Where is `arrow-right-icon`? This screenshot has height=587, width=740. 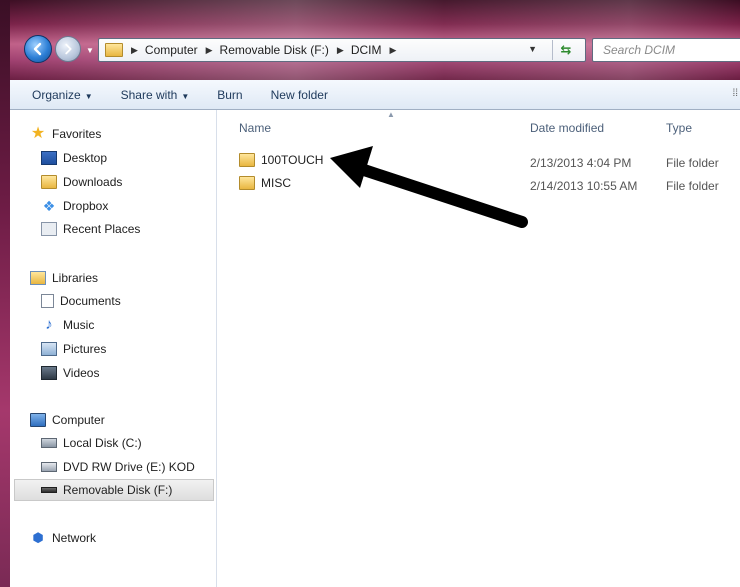
arrow-right-icon is located at coordinates (68, 49).